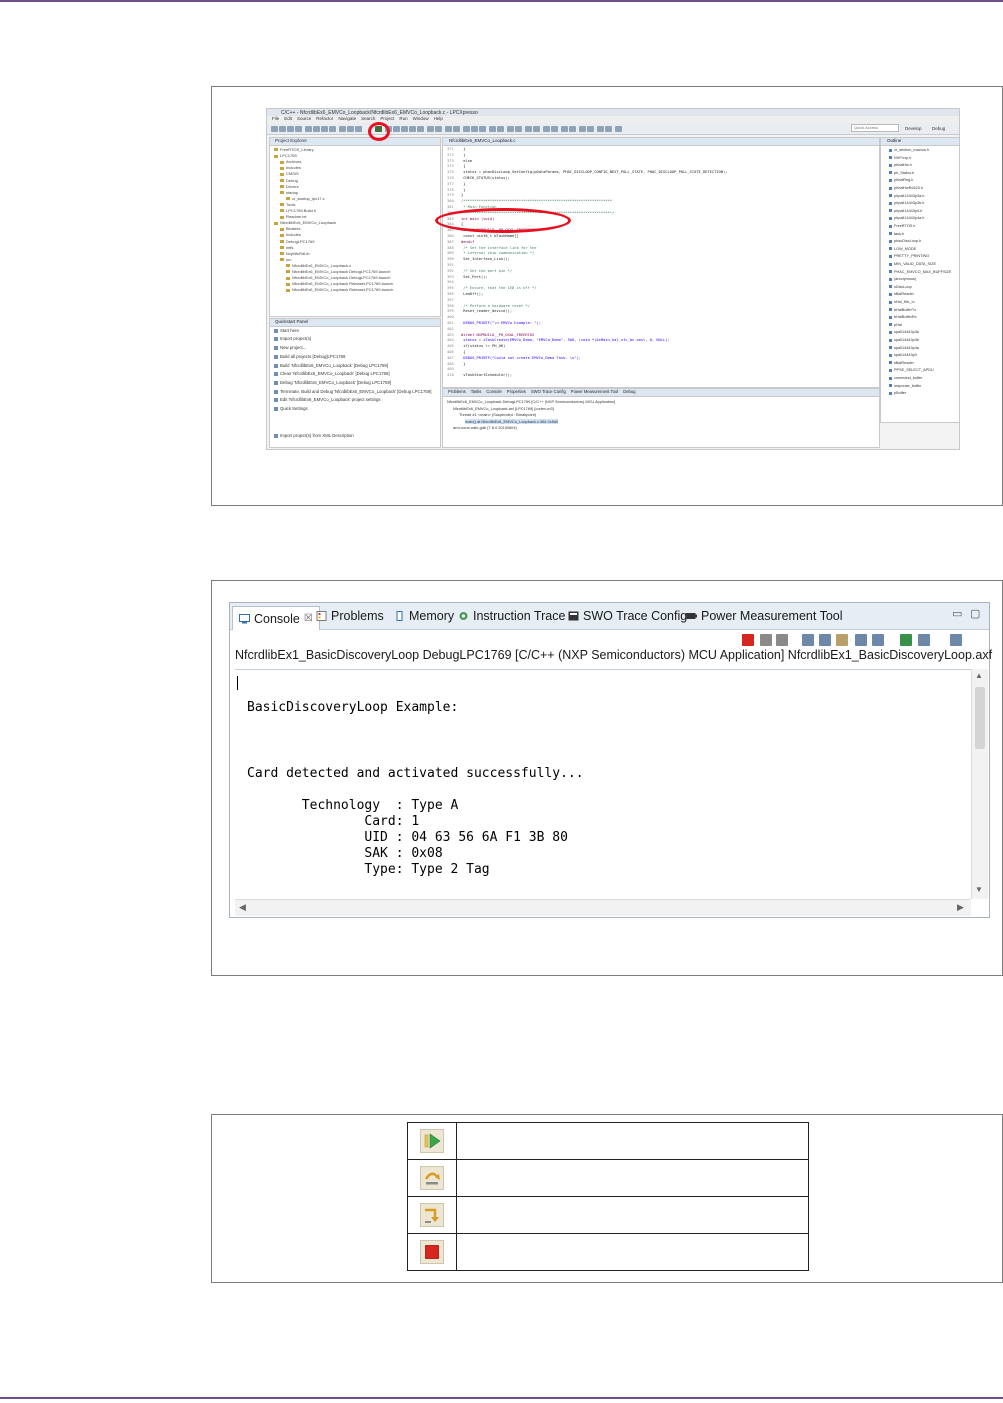 This screenshot has width=1003, height=1403. Describe the element at coordinates (403, 118) in the screenshot. I see `menu-item: Run` at that location.